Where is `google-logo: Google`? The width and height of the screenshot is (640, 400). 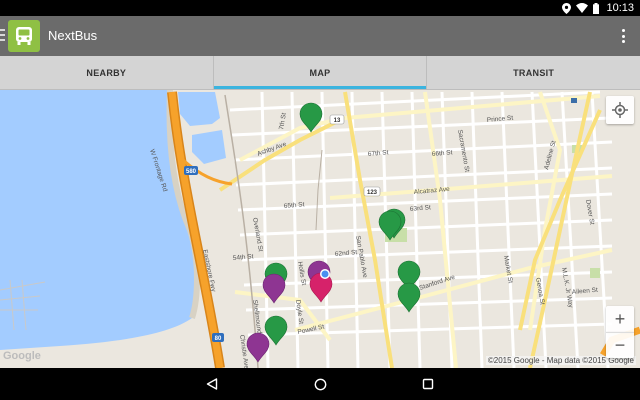
google-logo: Google is located at coordinates (22, 356).